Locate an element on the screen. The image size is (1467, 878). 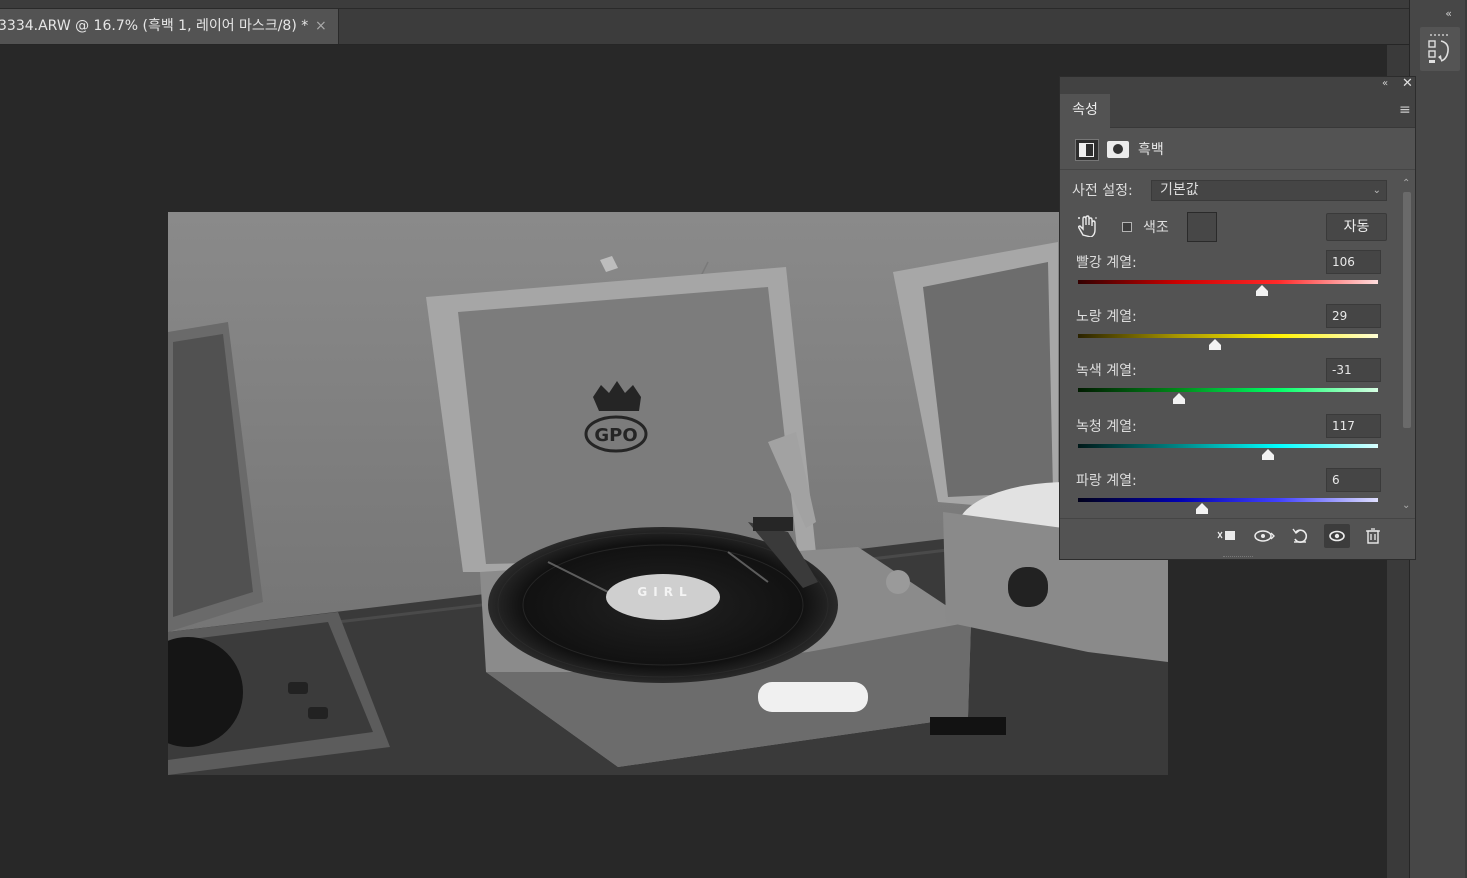
slider-track-blues is located at coordinates (1228, 500).